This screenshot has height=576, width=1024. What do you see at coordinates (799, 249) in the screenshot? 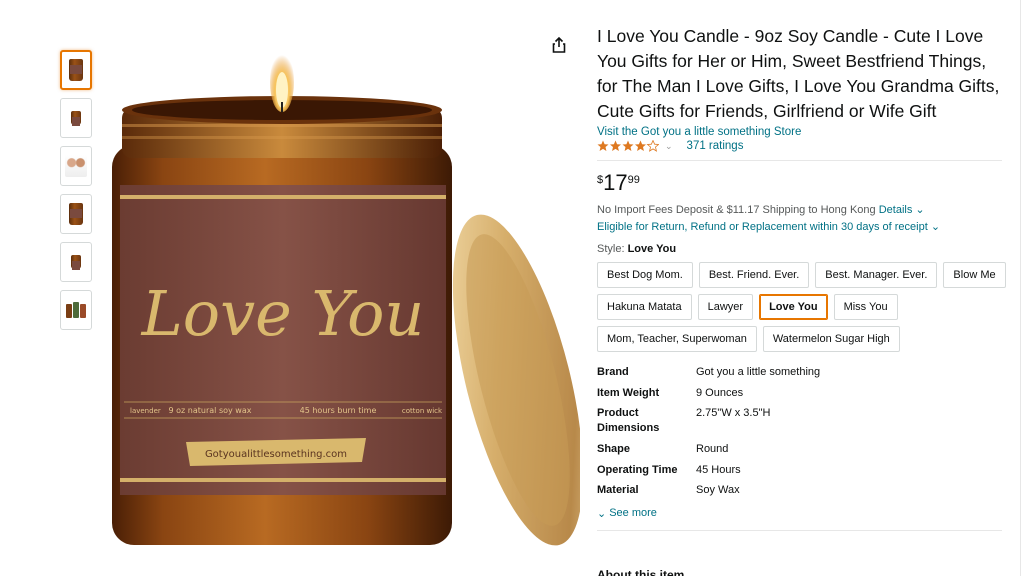
I see `style-label: Style: Love You` at bounding box center [799, 249].